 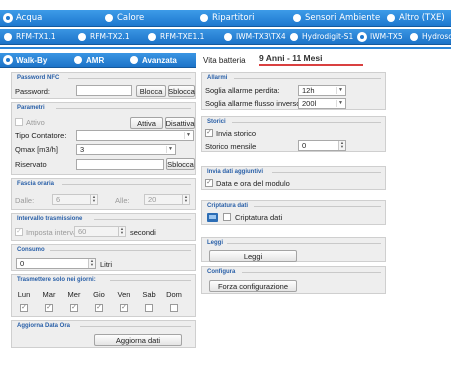 I want to click on reverse-flow-select: 200l ▼, so click(x=322, y=103).